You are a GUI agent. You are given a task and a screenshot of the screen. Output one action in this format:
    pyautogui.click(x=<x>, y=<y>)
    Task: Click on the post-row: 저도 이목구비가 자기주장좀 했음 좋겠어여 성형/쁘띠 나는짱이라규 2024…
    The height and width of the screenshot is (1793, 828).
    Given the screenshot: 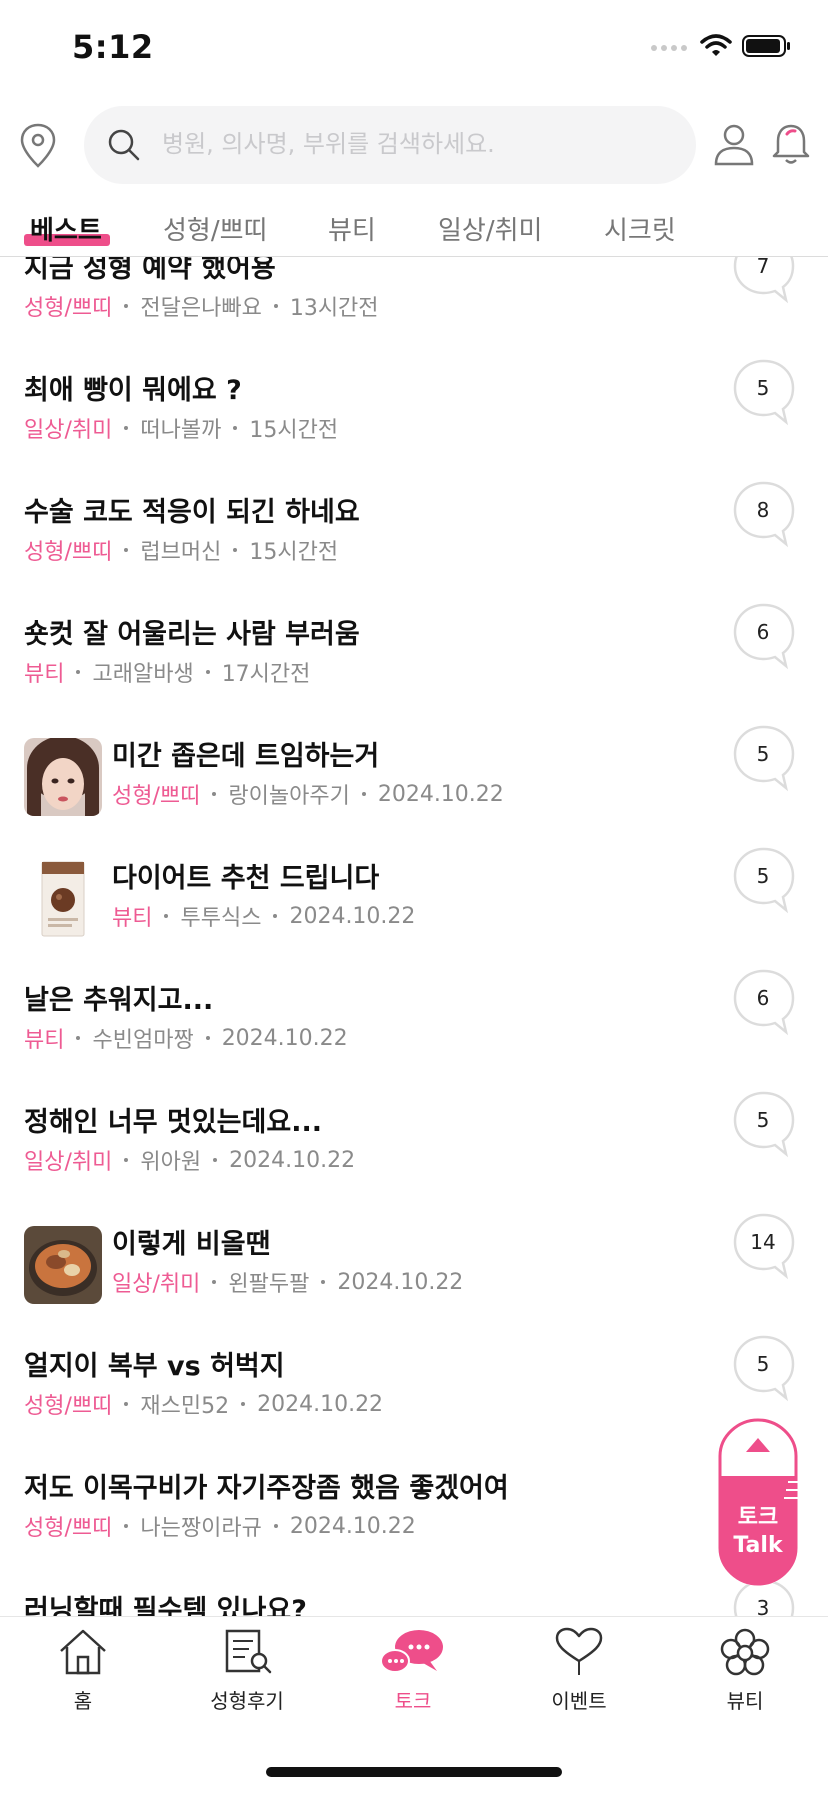 What is the action you would take?
    pyautogui.click(x=414, y=1519)
    